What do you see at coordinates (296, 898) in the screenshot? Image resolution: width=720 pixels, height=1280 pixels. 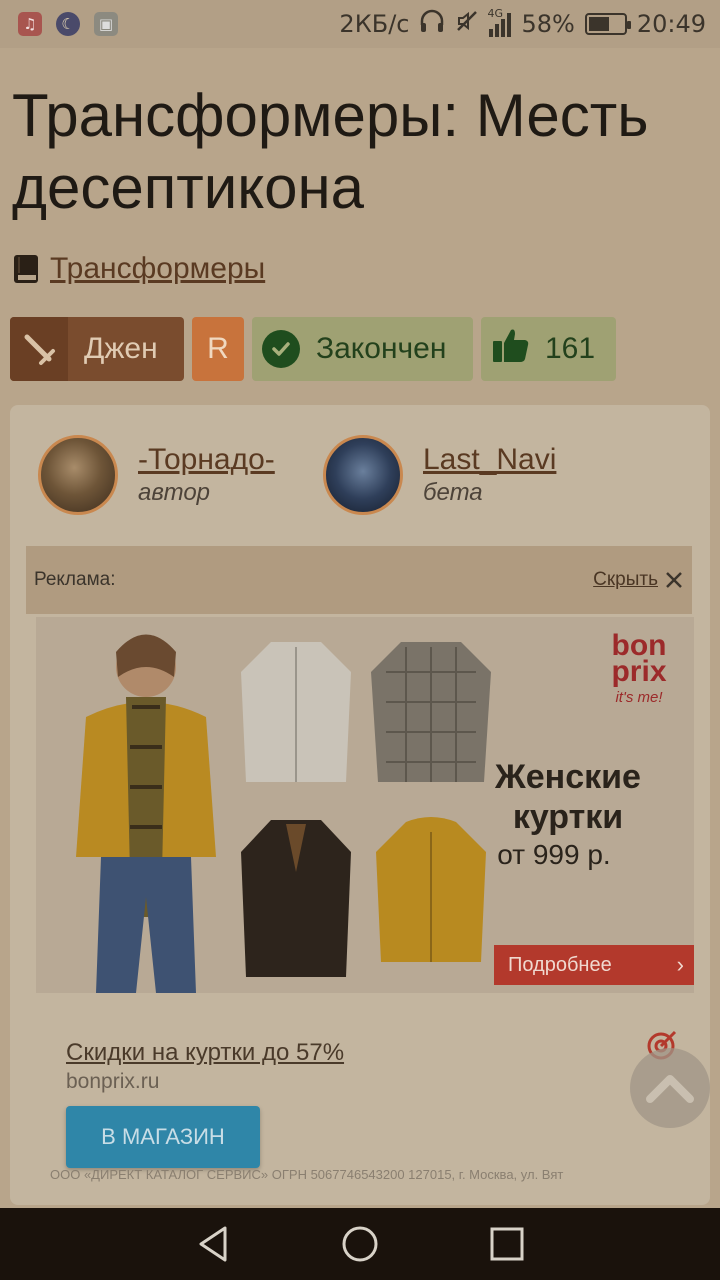 I see `leather-jacket-image` at bounding box center [296, 898].